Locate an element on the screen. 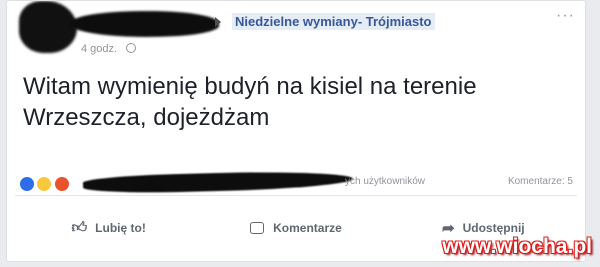 The image size is (600, 267). post-timestamp: 4 godz. is located at coordinates (99, 49).